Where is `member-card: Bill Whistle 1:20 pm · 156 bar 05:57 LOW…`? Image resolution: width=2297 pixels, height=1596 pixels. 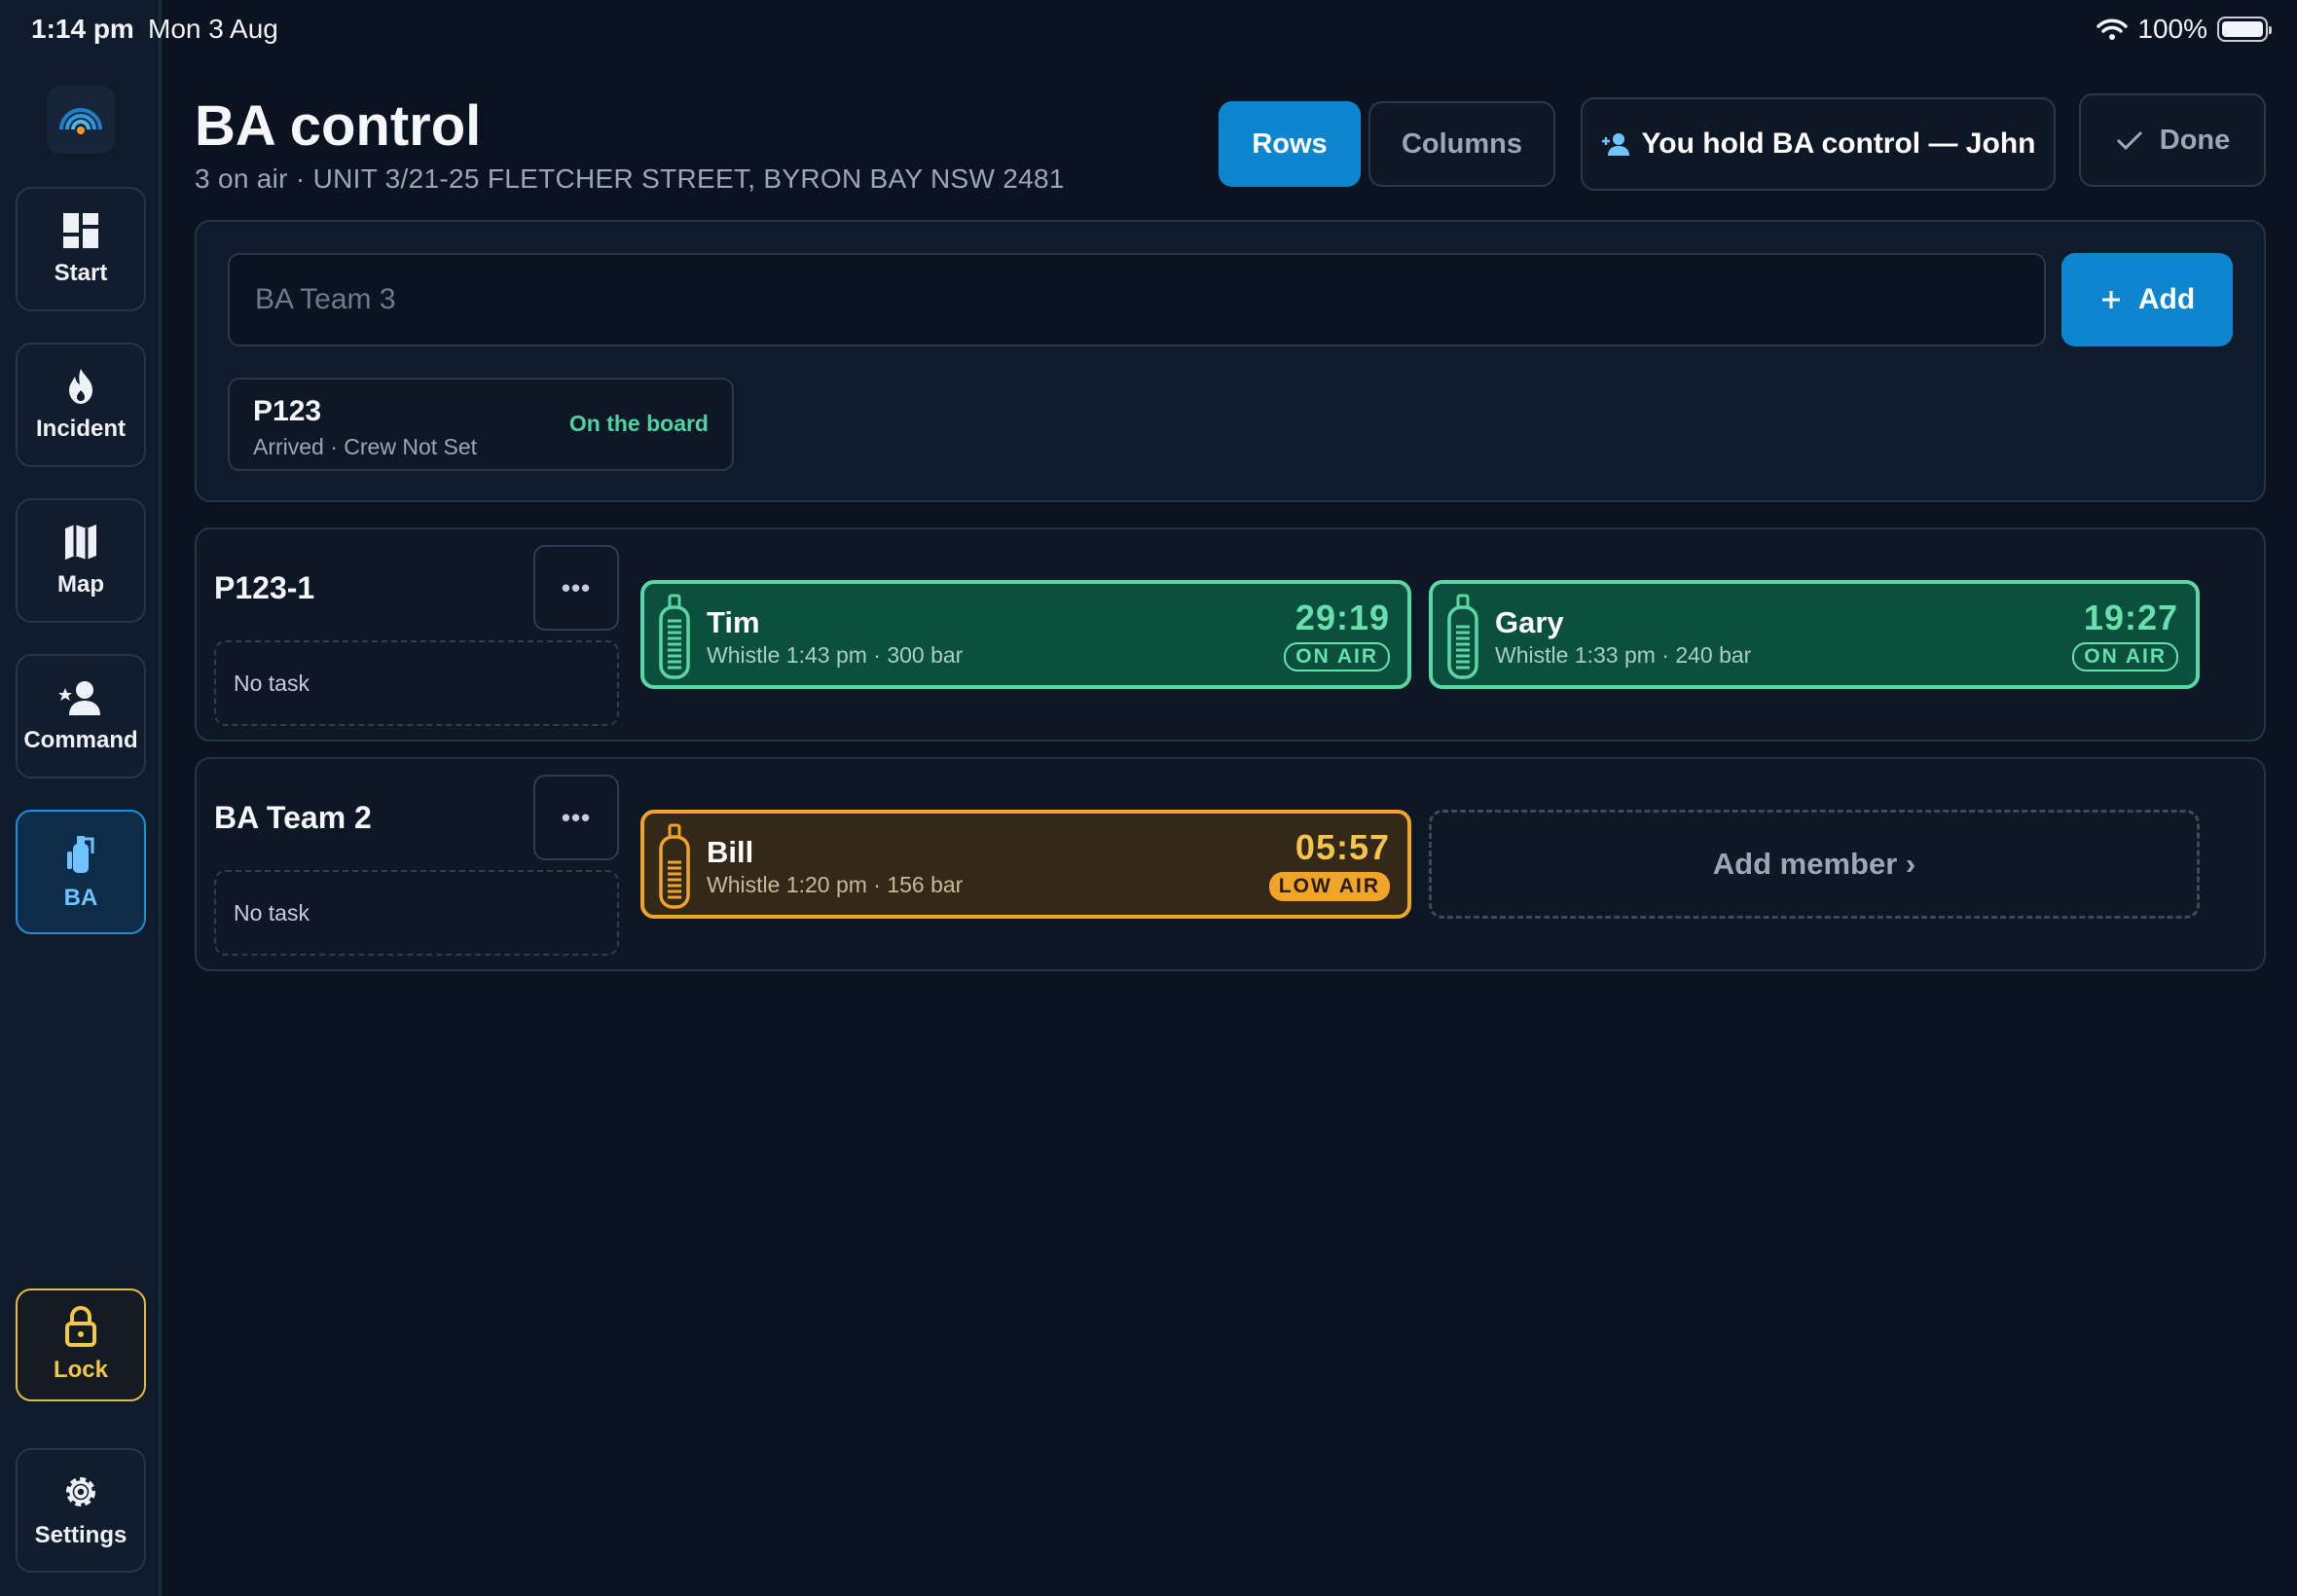
member-card: Bill Whistle 1:20 pm · 156 bar 05:57 LOW… is located at coordinates (1025, 864).